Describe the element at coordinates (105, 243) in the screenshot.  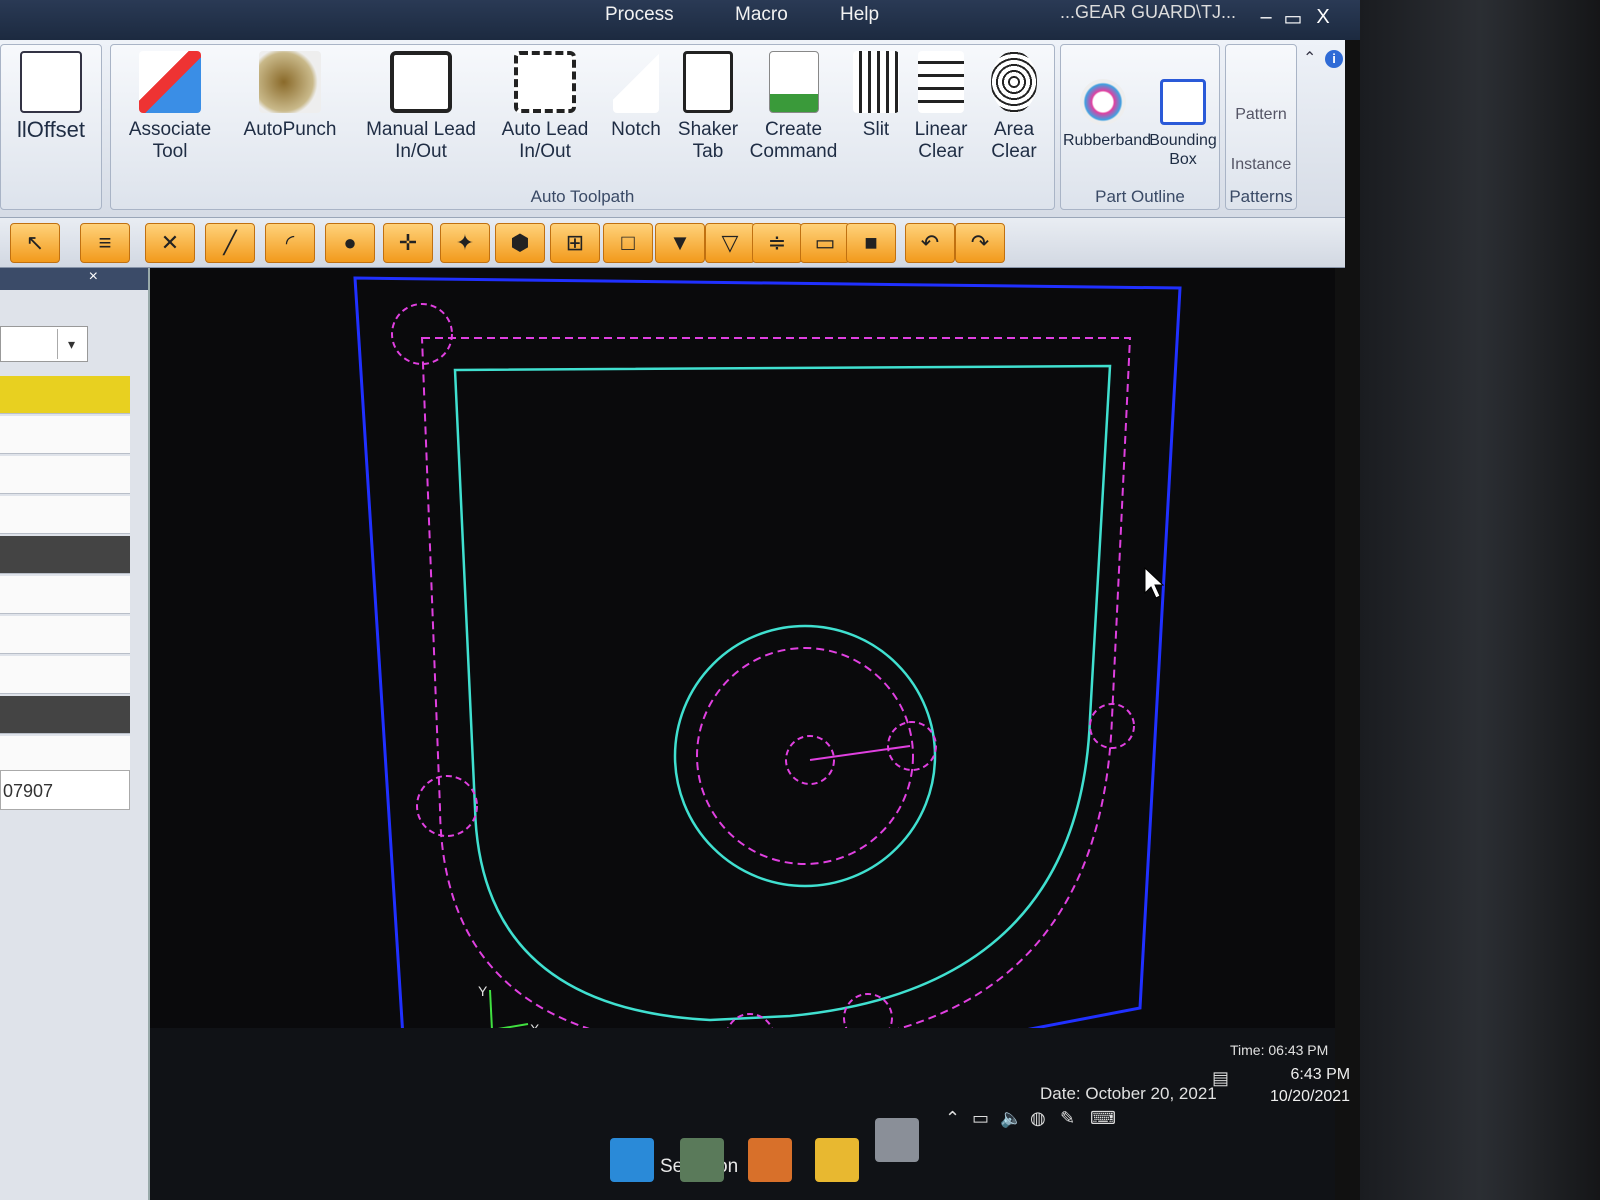
I see `layers-icon: ≡` at that location.